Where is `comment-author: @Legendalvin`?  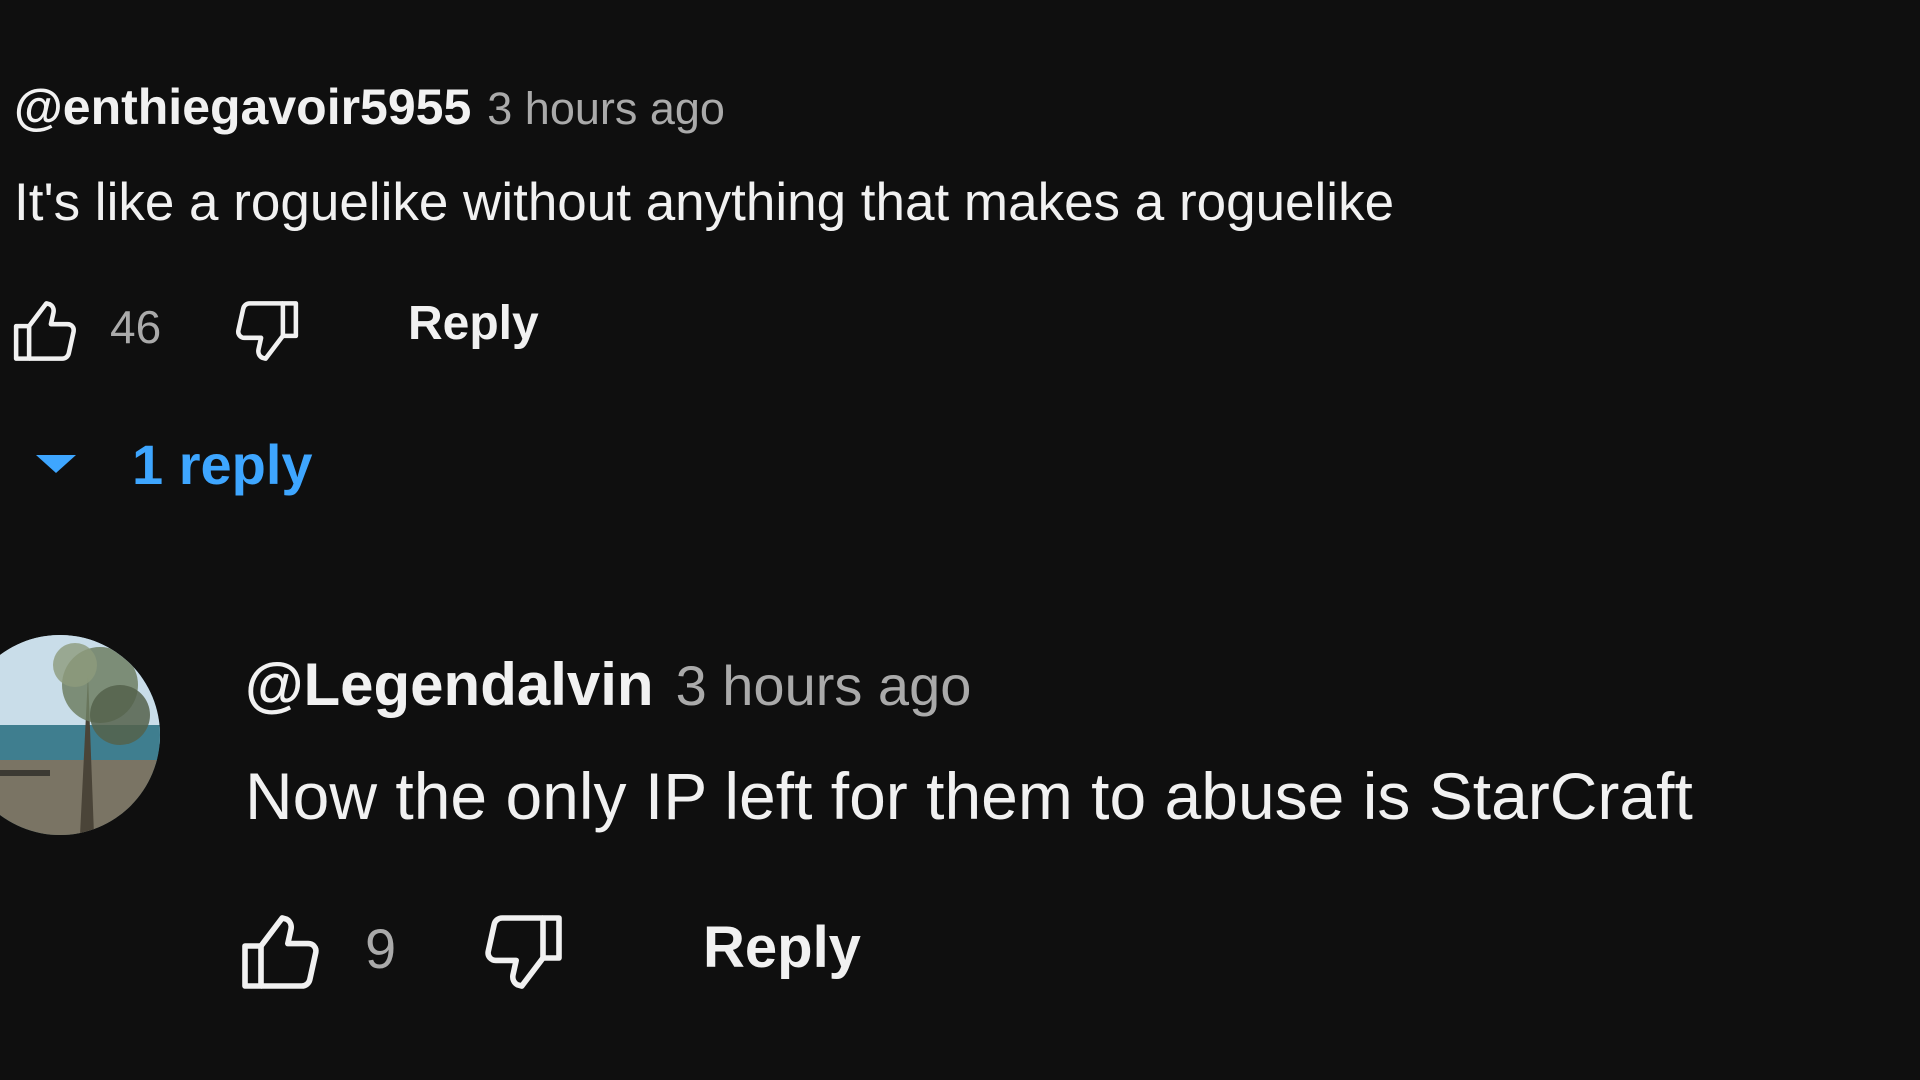 comment-author: @Legendalvin is located at coordinates (449, 684).